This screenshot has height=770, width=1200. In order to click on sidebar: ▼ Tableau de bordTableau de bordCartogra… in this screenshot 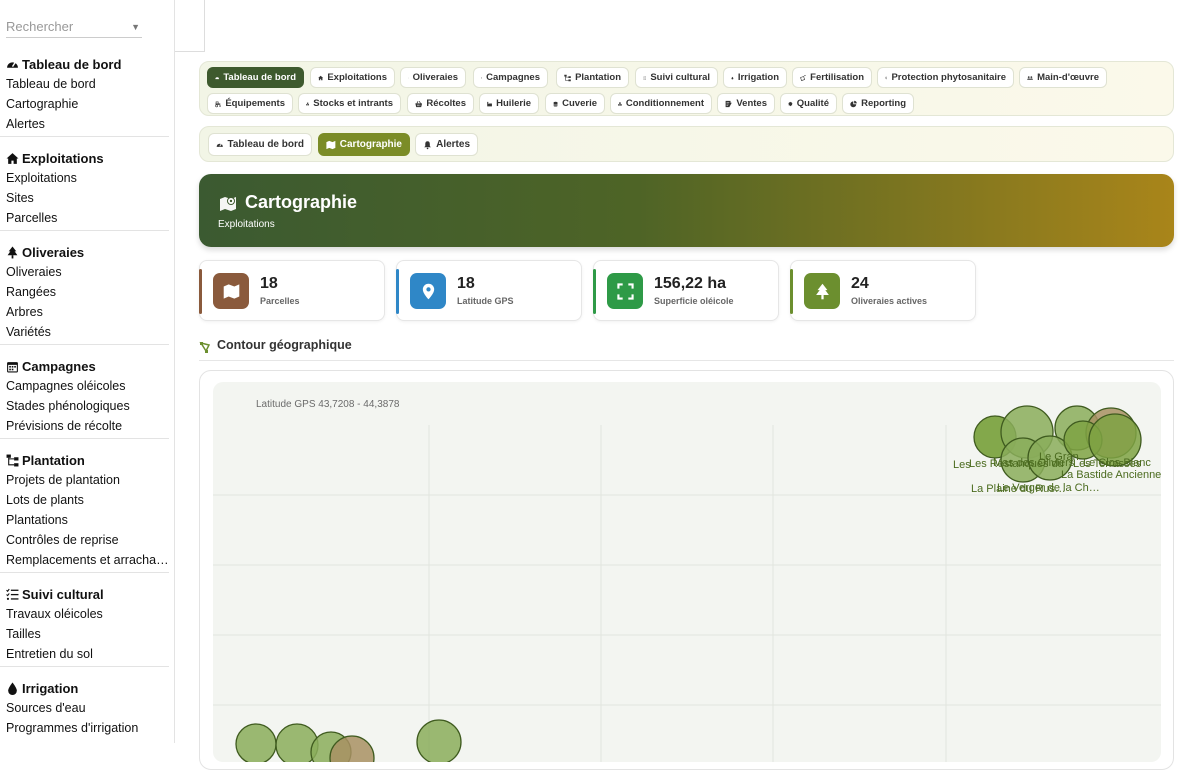, I will do `click(87, 371)`.